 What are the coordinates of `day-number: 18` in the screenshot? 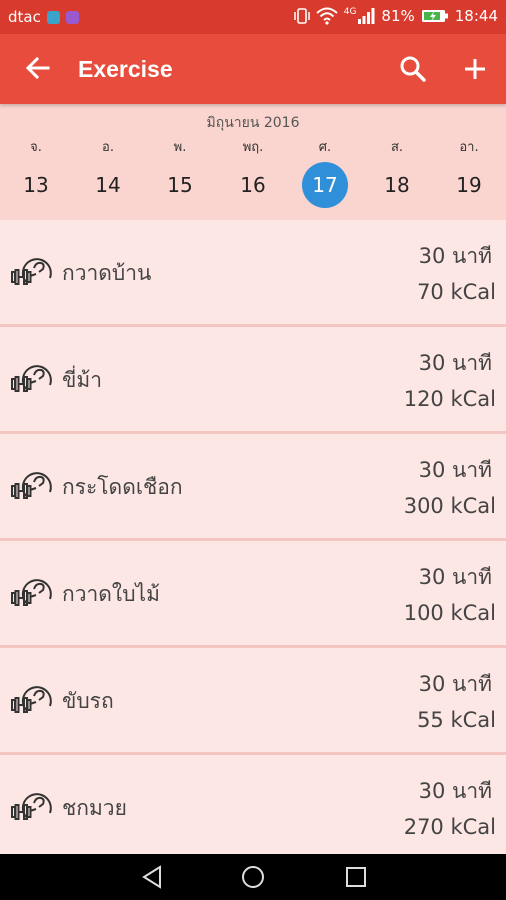 It's located at (397, 185).